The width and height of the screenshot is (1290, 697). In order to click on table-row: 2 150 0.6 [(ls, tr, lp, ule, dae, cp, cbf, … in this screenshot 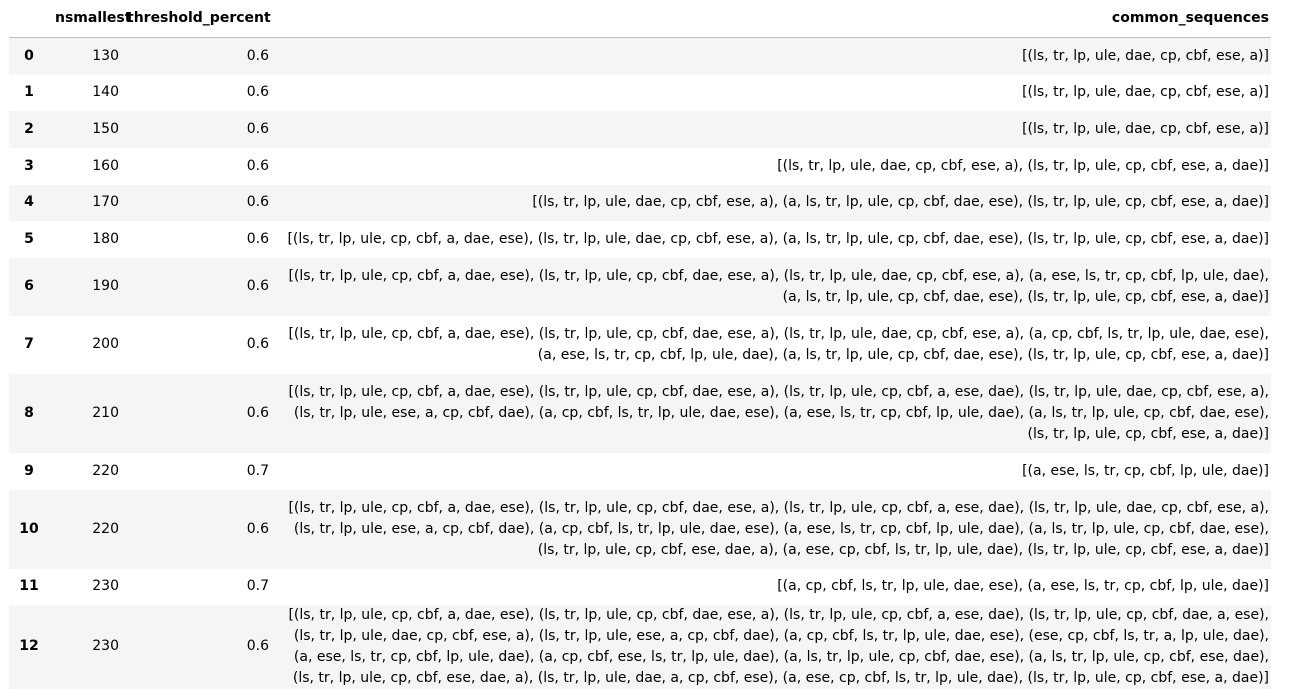, I will do `click(640, 129)`.